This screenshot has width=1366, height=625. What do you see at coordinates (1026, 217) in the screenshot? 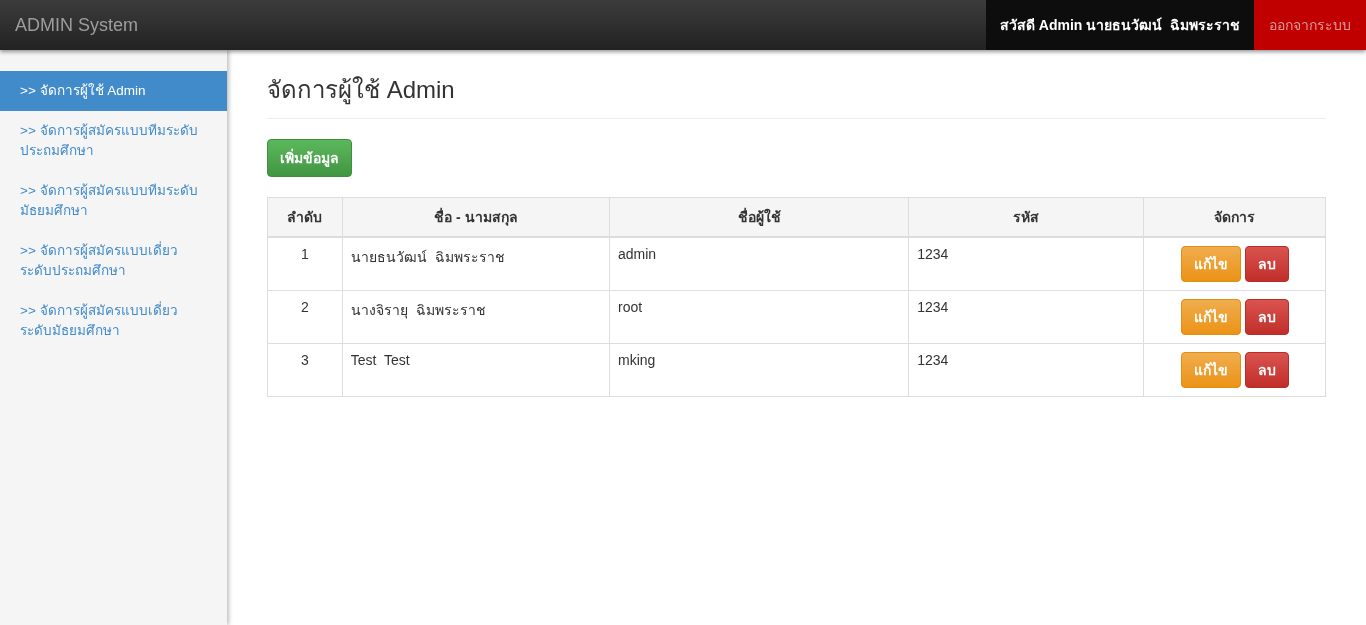
I see `column-header: รหัส` at bounding box center [1026, 217].